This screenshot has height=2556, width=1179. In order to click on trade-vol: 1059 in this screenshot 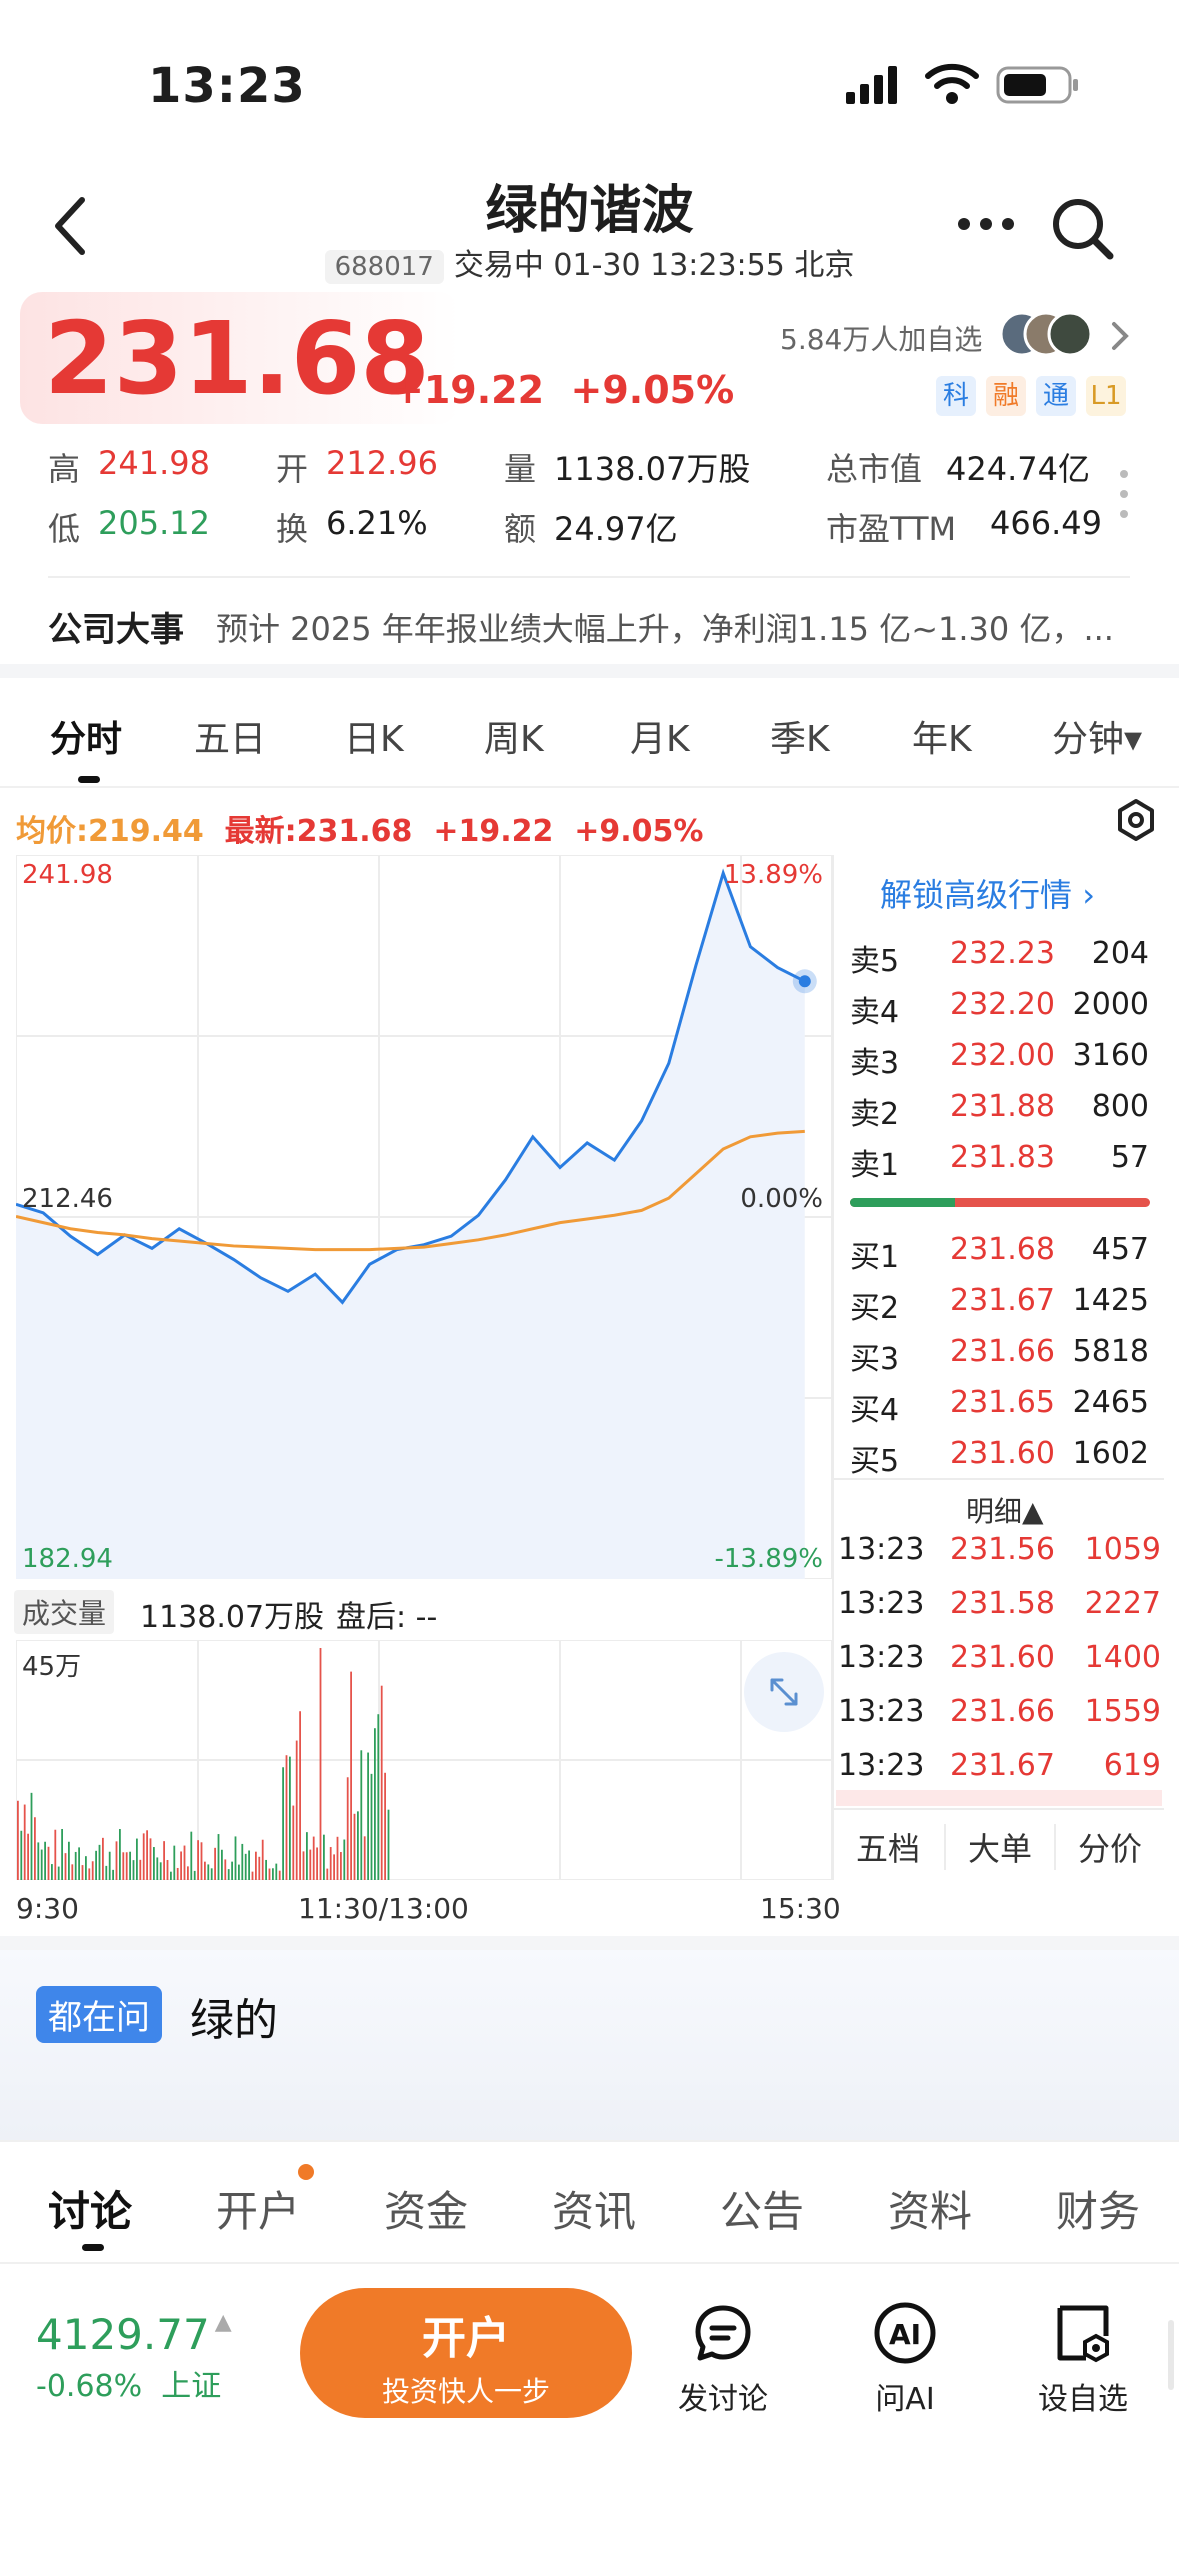, I will do `click(1122, 1549)`.